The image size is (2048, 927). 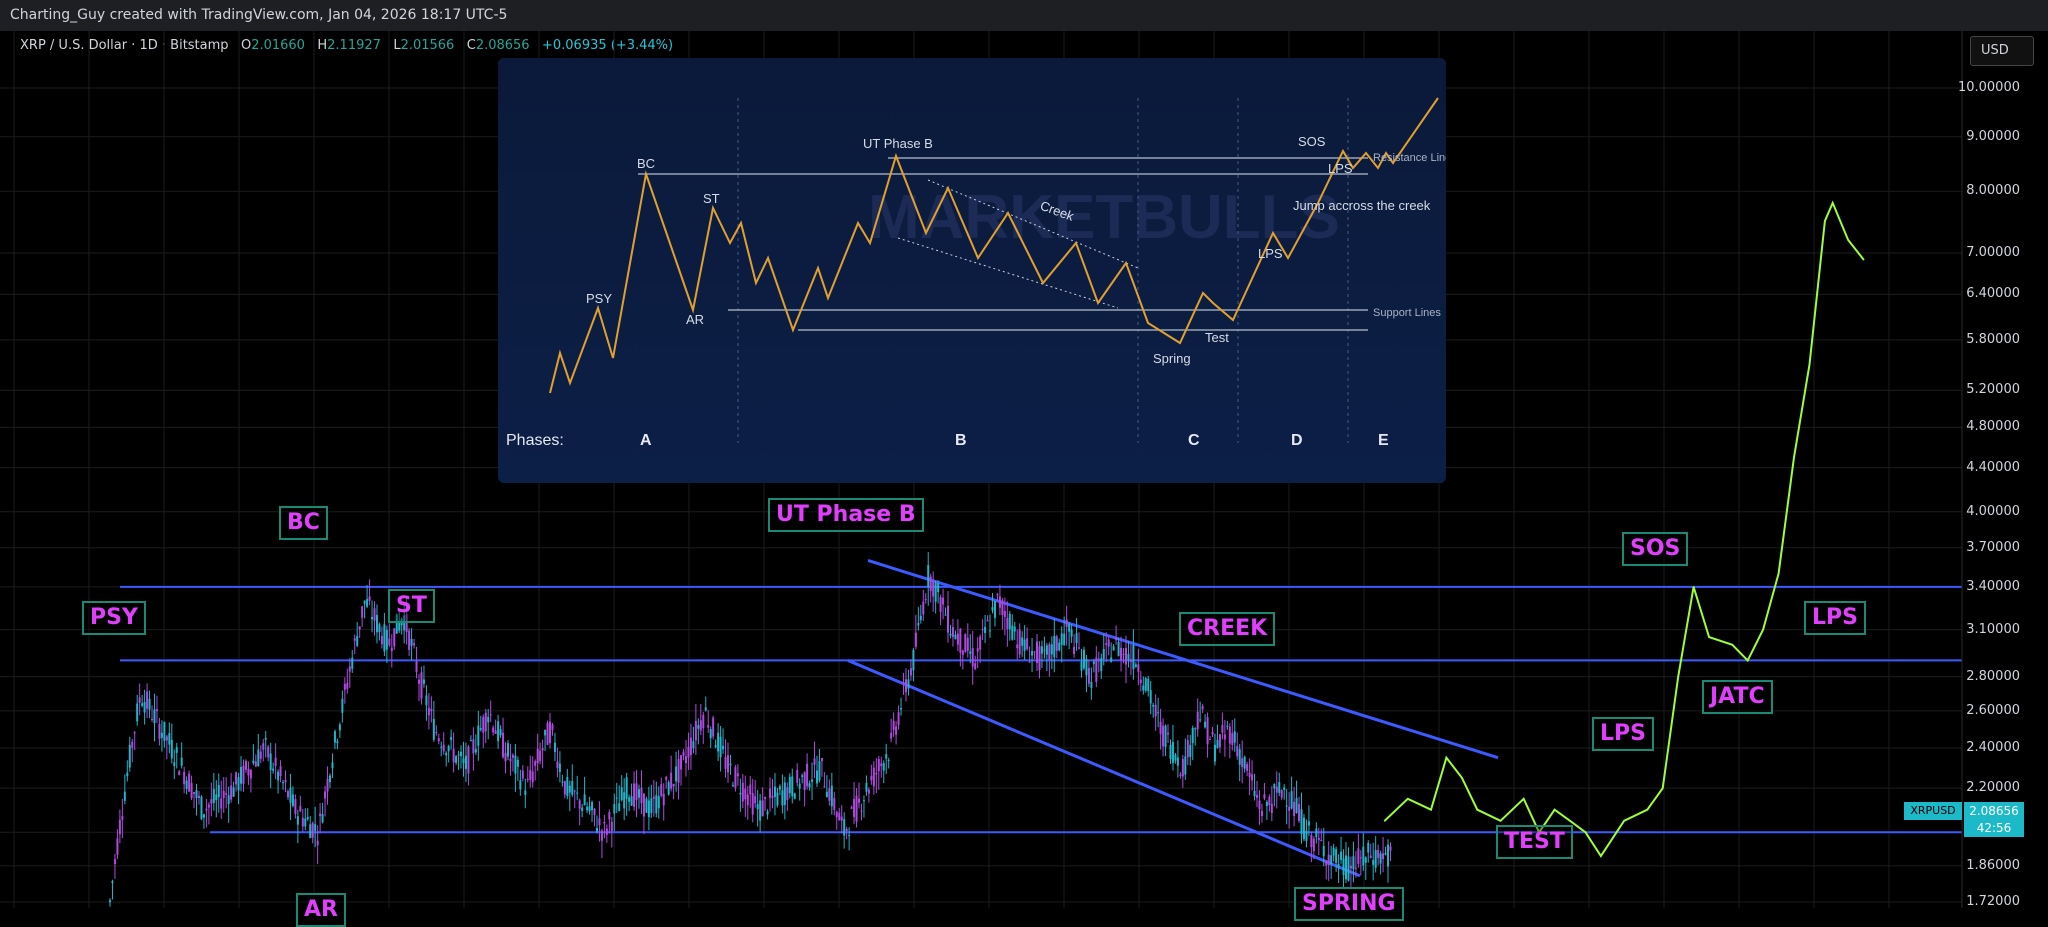 I want to click on y-tick-label: 3.70000, so click(x=1993, y=547).